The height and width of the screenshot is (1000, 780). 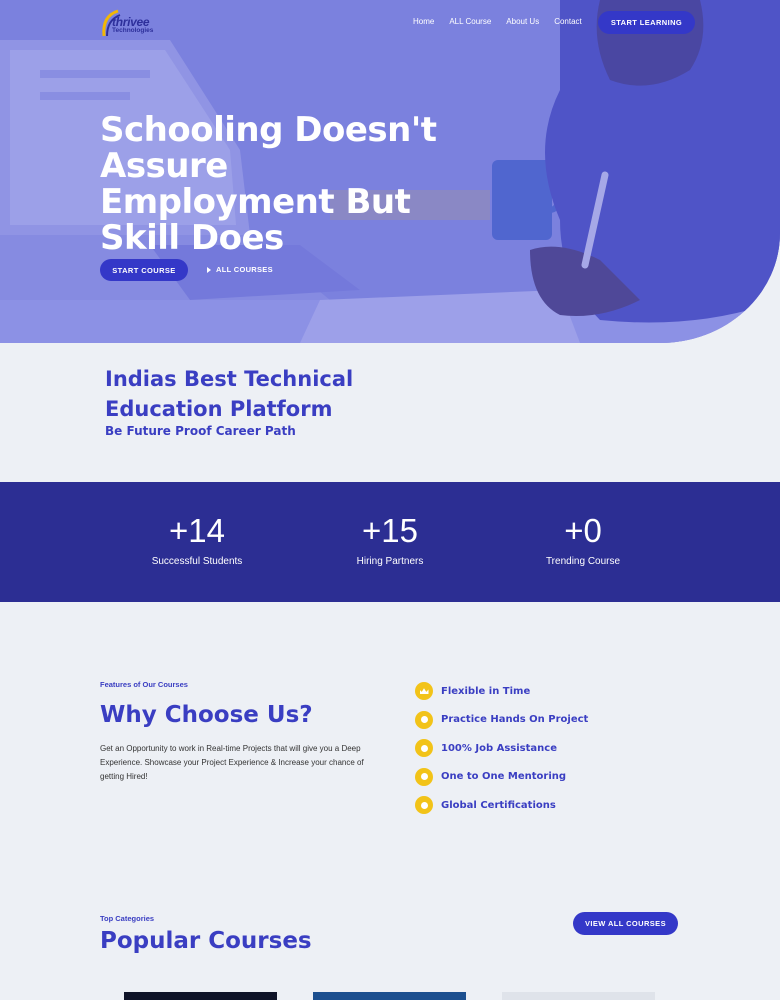 What do you see at coordinates (209, 269) in the screenshot?
I see `play-icon` at bounding box center [209, 269].